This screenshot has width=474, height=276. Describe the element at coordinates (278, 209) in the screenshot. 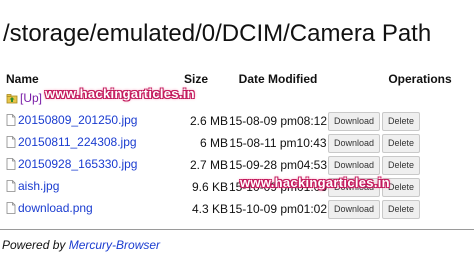

I see `file-date: 15-10-09 pm01:02` at that location.